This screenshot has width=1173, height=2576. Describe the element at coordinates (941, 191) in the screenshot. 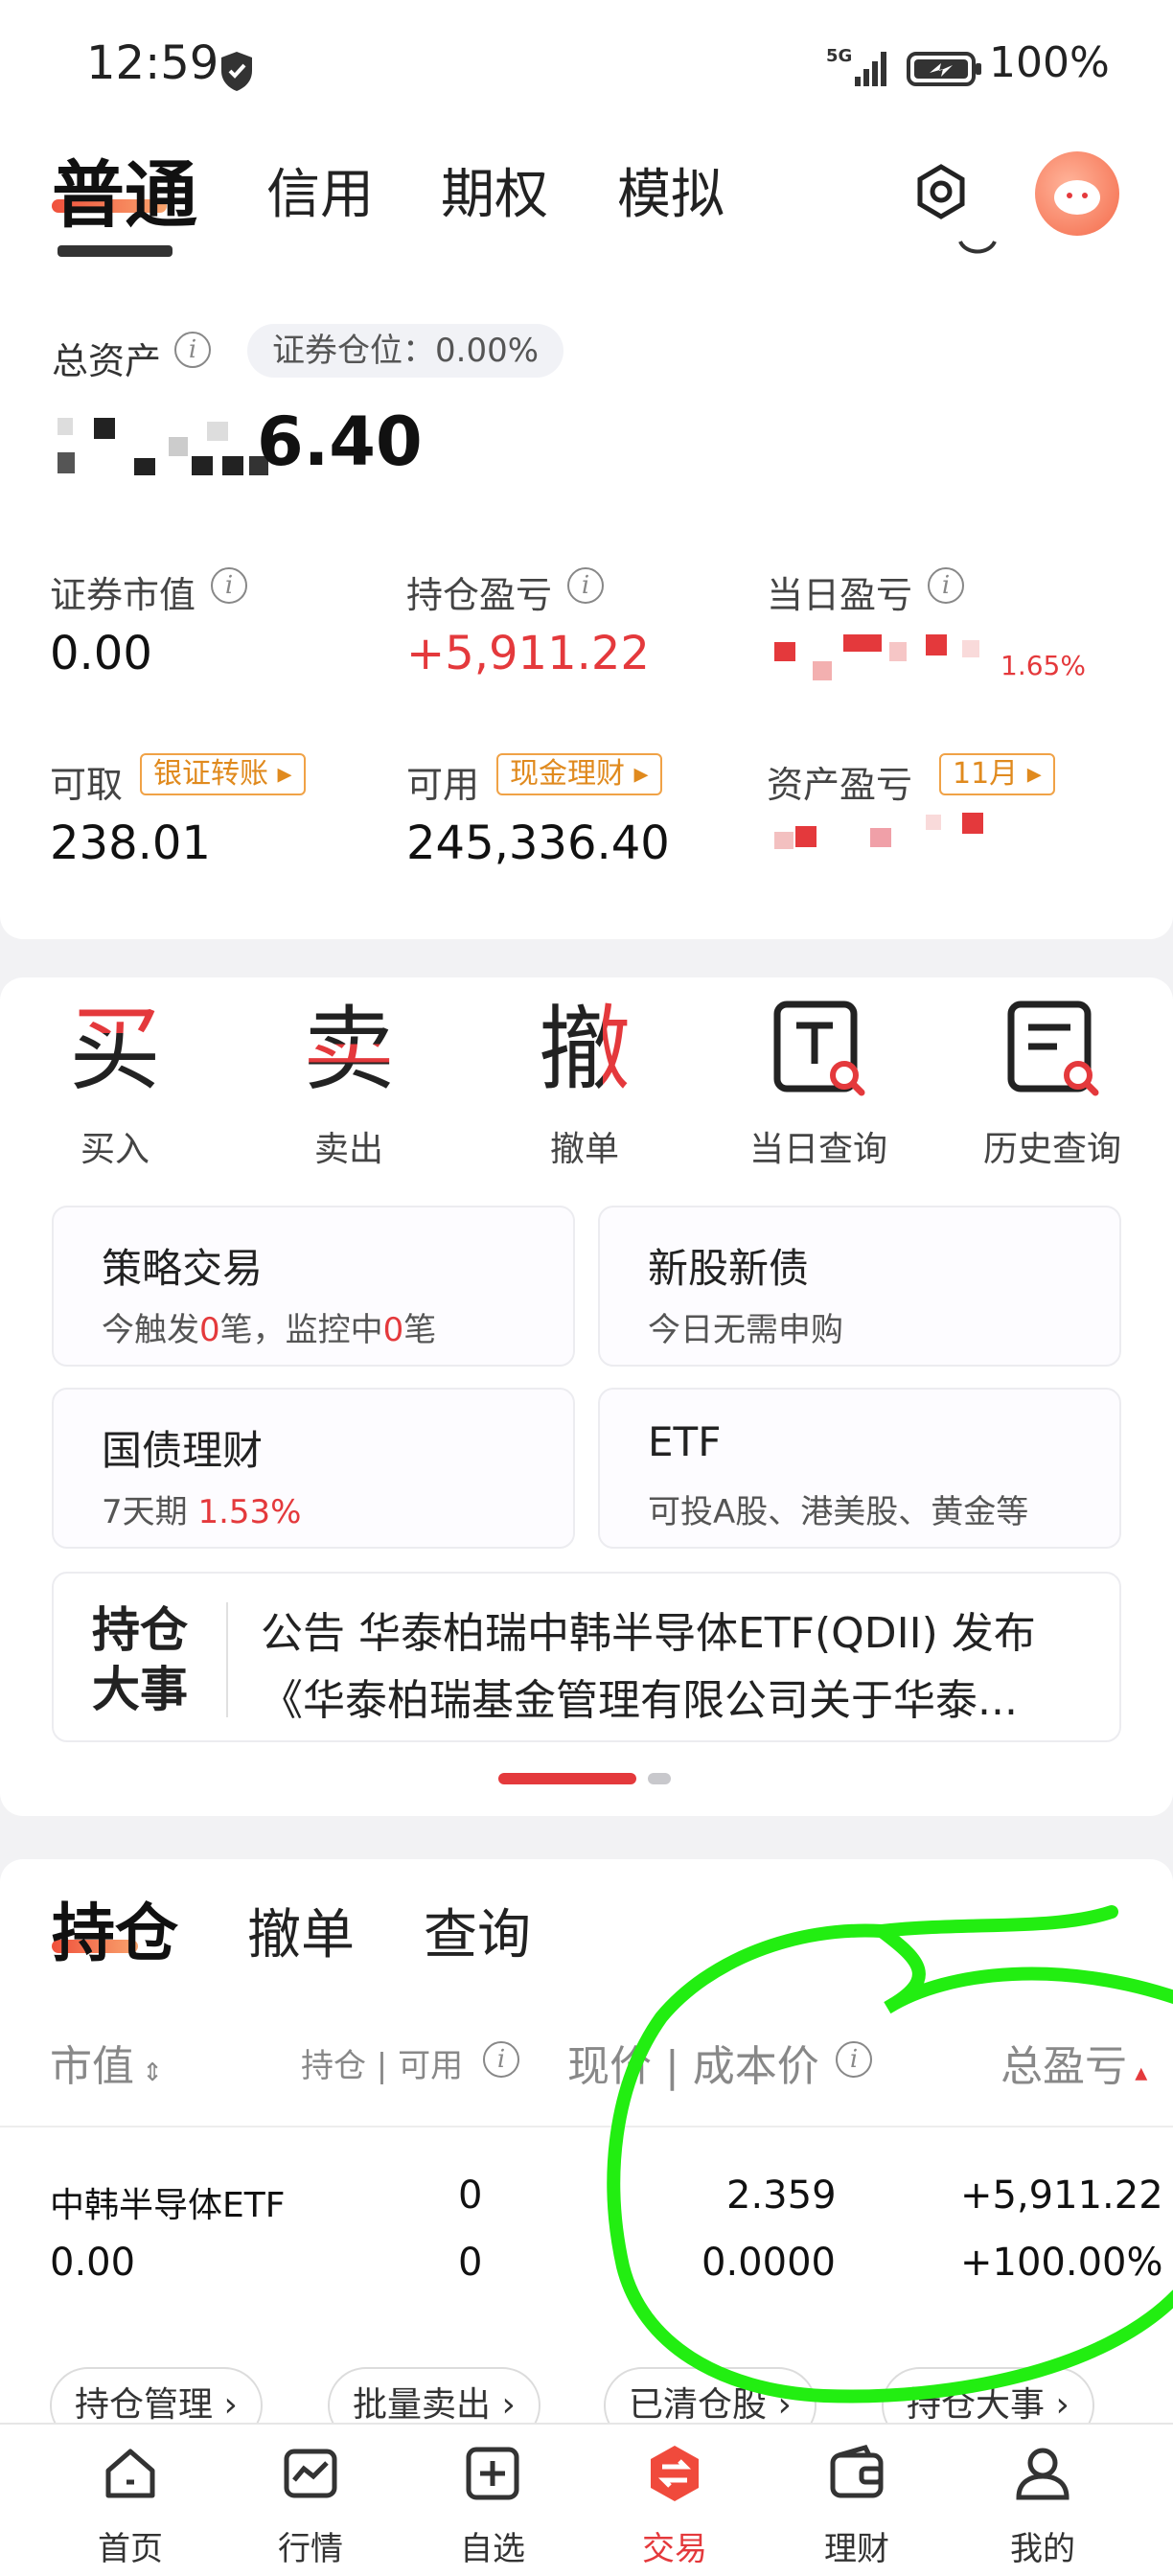

I see `settings-hex-icon` at that location.